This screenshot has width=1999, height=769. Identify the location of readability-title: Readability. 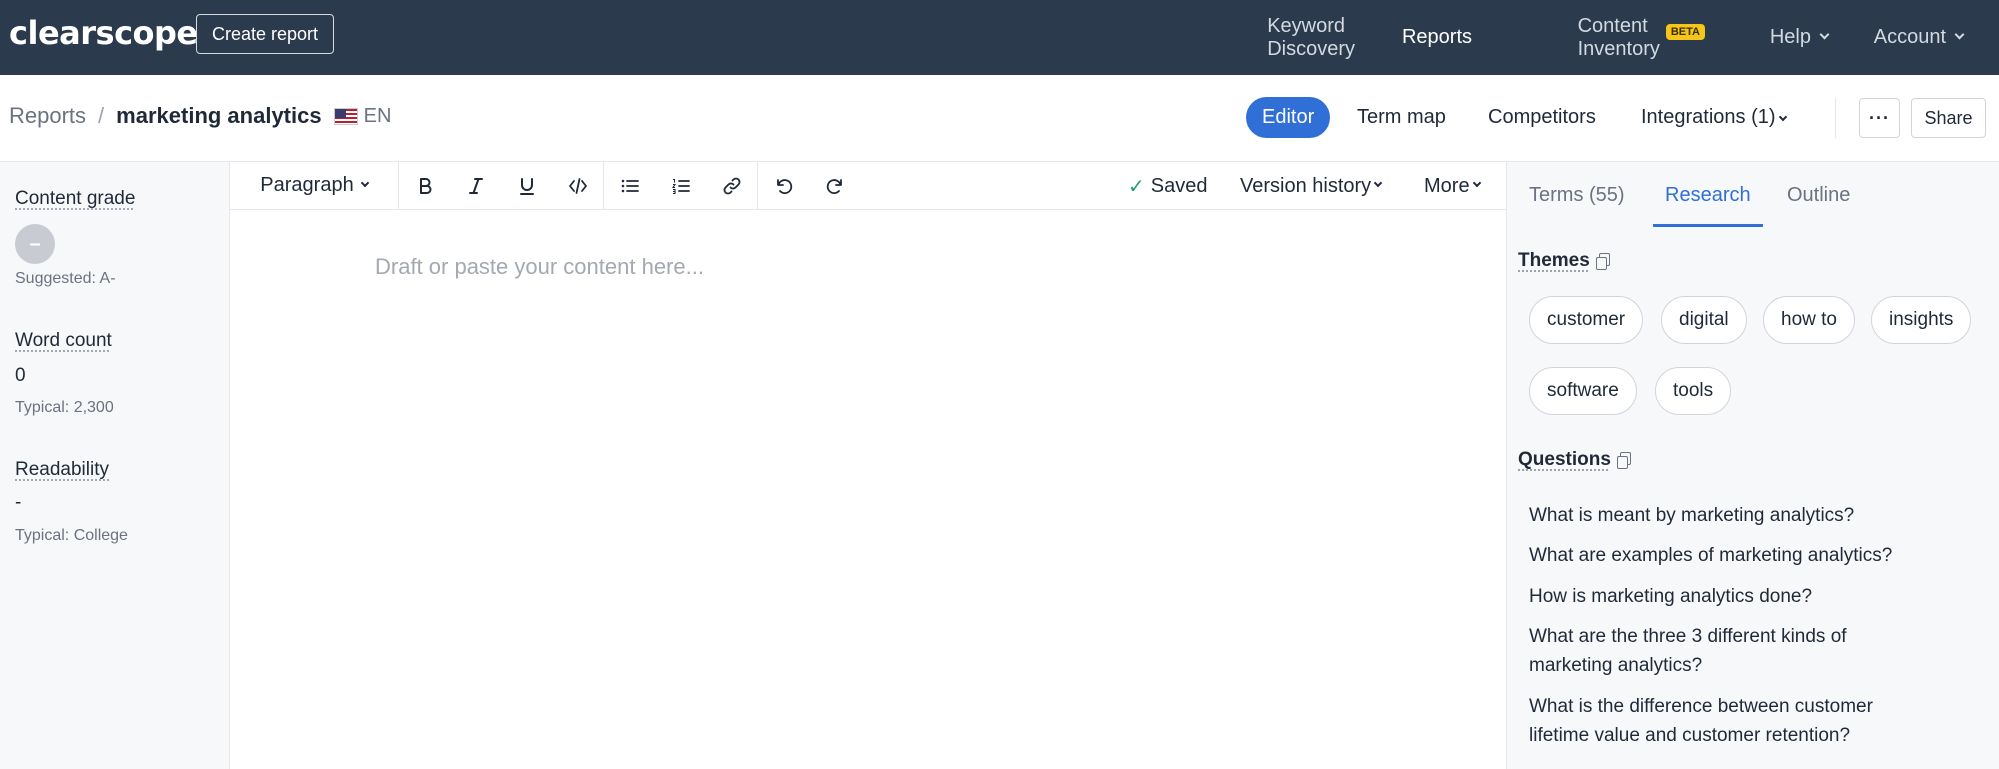
(62, 470).